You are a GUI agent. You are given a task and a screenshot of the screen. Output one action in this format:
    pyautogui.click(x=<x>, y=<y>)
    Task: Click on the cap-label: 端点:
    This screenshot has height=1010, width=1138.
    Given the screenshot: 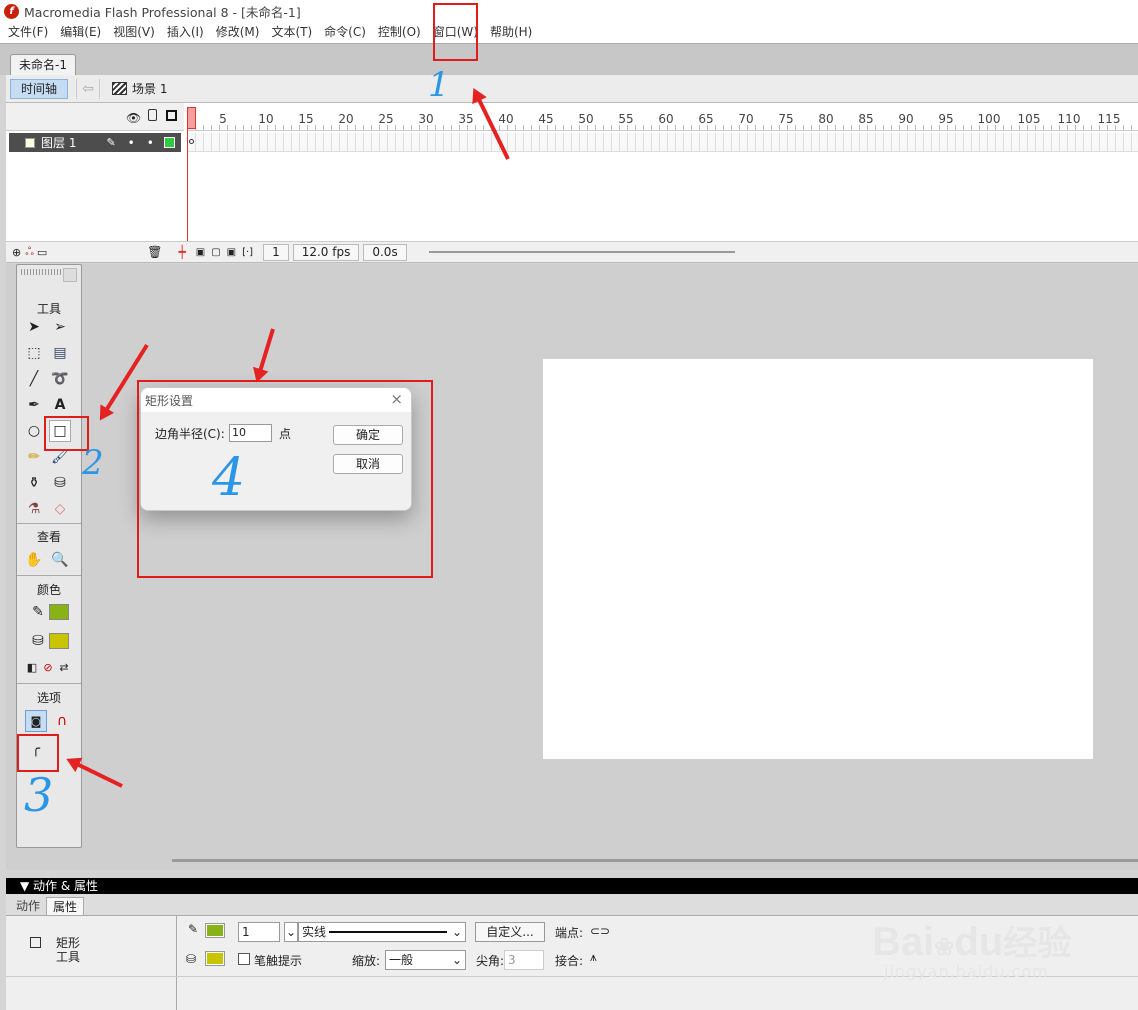 What is the action you would take?
    pyautogui.click(x=569, y=933)
    